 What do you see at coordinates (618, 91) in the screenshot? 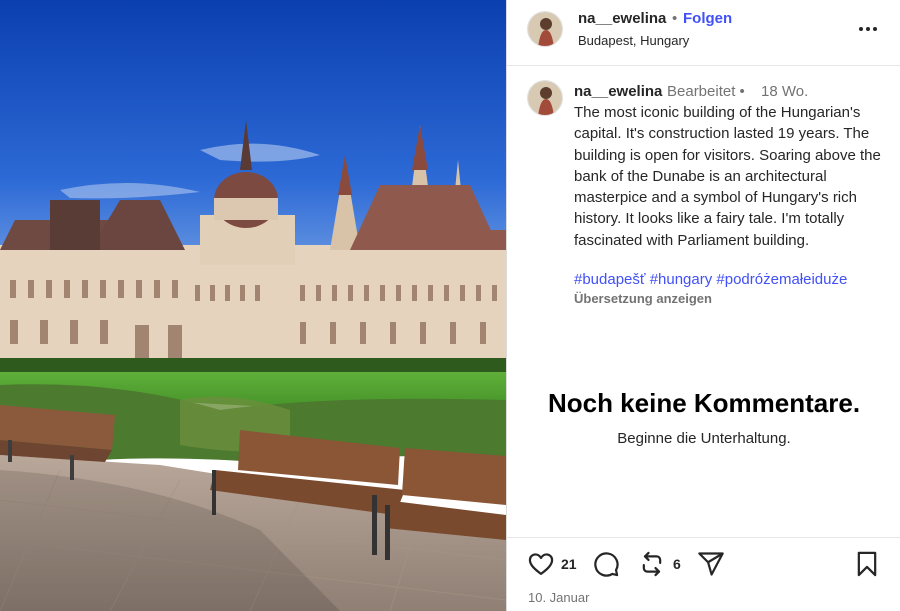
I see `caption-username: na__ewelina` at bounding box center [618, 91].